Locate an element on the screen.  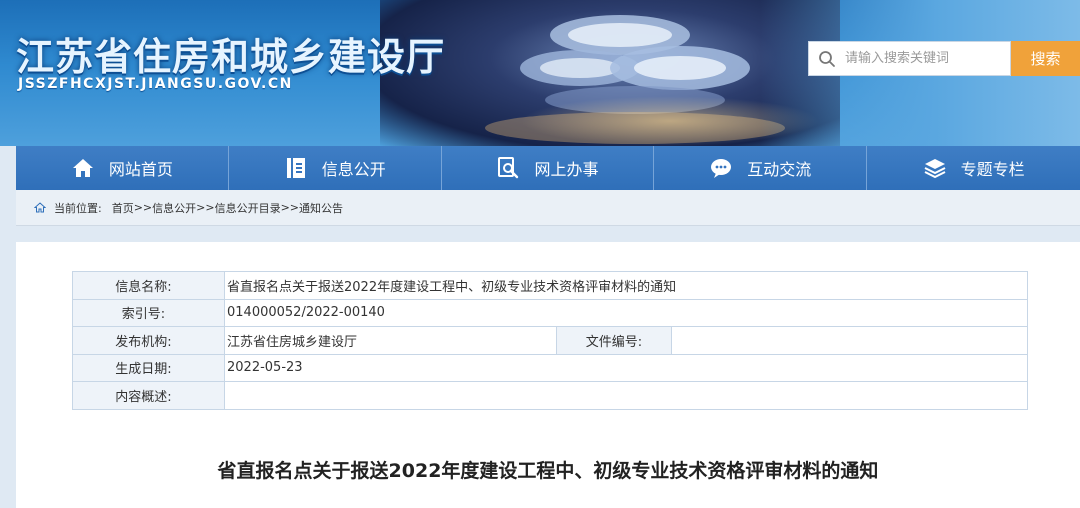
meta-value-summary is located at coordinates (626, 395).